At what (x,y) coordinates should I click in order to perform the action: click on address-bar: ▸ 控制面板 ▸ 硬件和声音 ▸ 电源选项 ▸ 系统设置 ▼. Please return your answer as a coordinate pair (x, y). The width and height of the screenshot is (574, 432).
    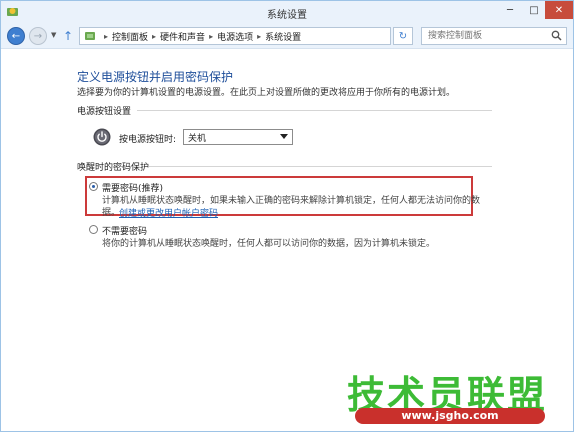
    Looking at the image, I should click on (270, 36).